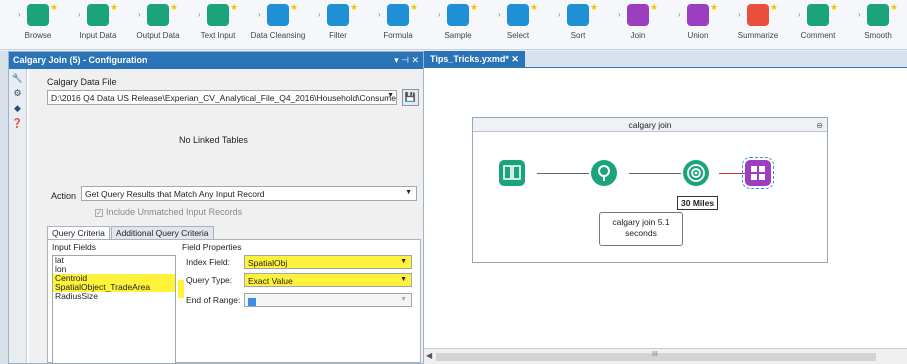  What do you see at coordinates (114, 296) in the screenshot?
I see `list-item: RadiusSize` at bounding box center [114, 296].